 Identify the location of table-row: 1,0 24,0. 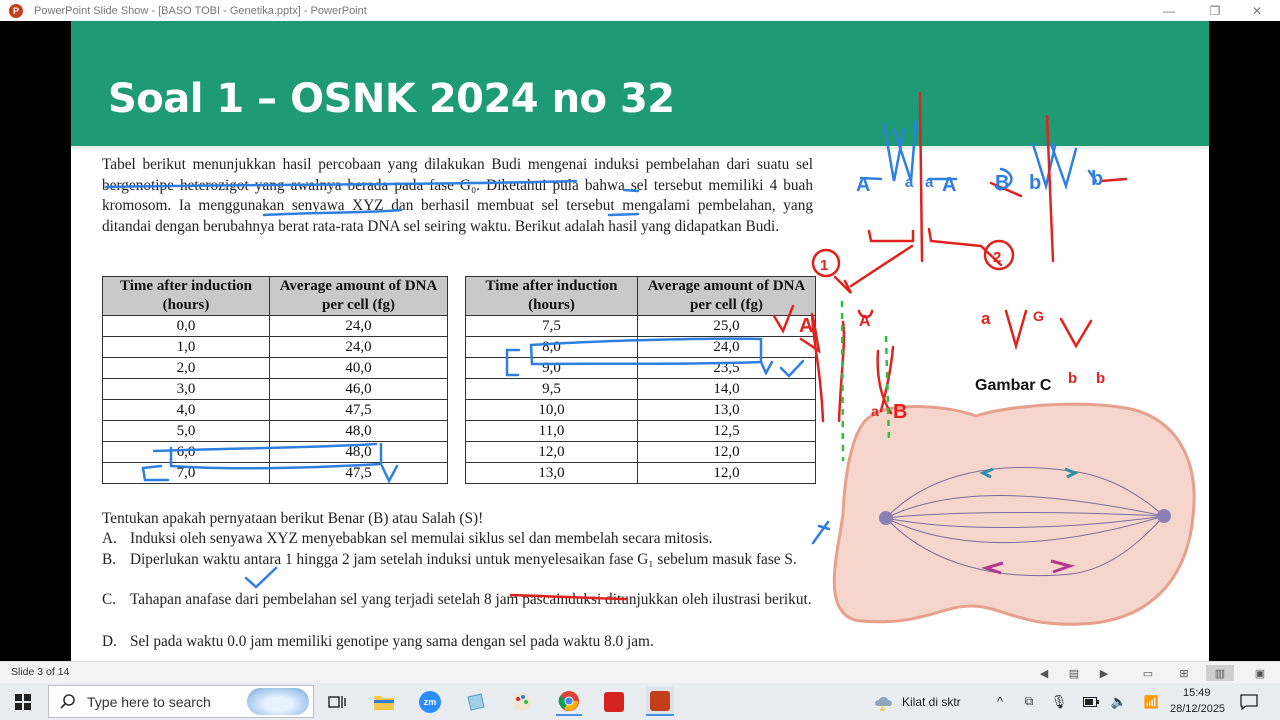
(275, 347).